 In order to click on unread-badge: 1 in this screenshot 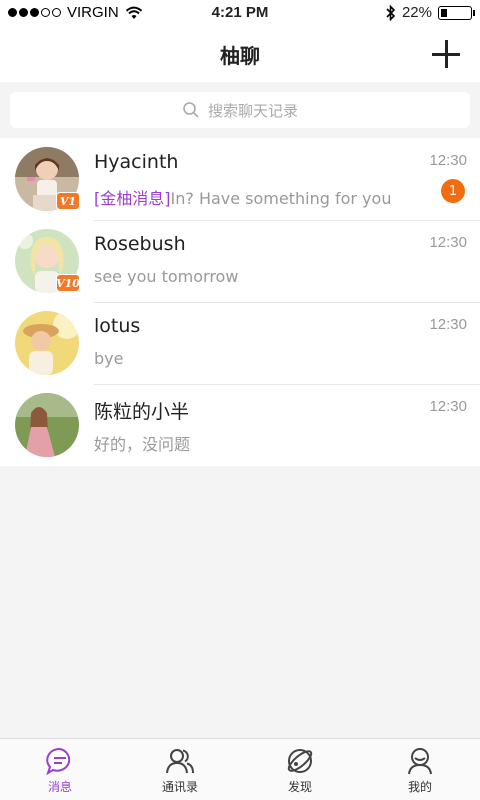, I will do `click(453, 191)`.